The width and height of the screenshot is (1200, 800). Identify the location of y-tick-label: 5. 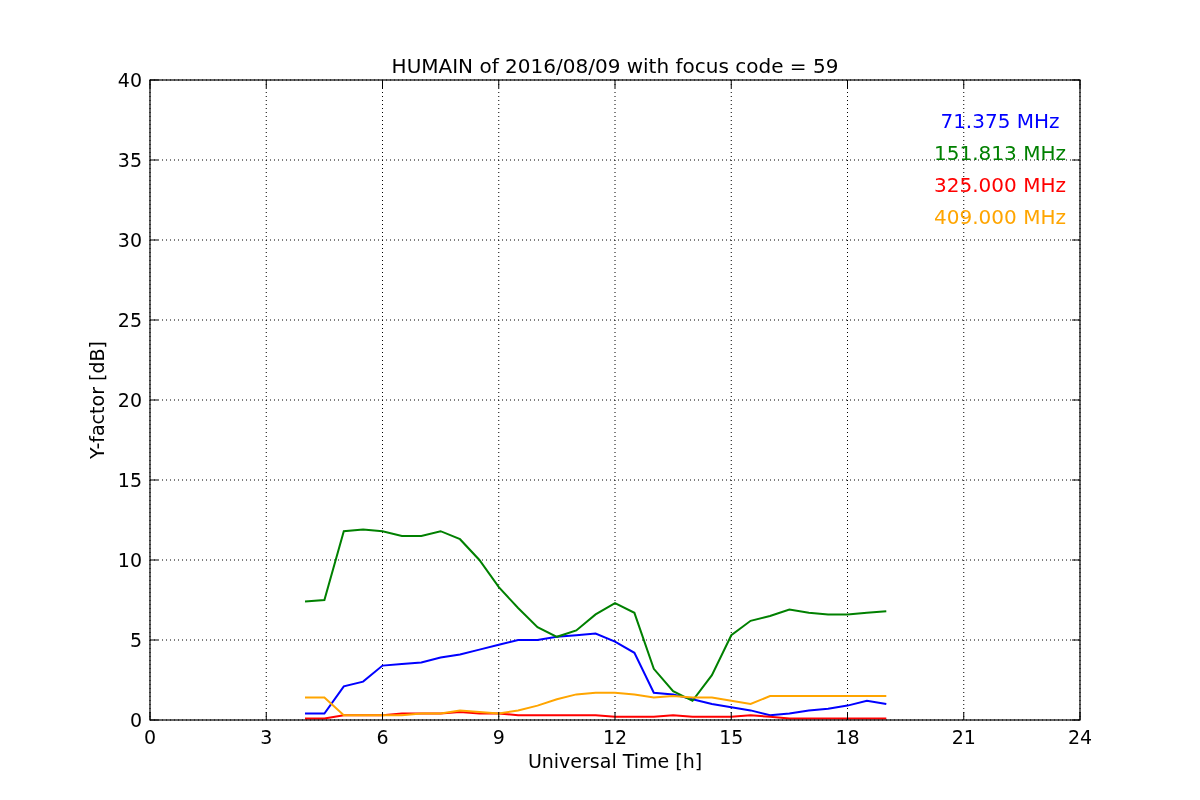
(135, 640).